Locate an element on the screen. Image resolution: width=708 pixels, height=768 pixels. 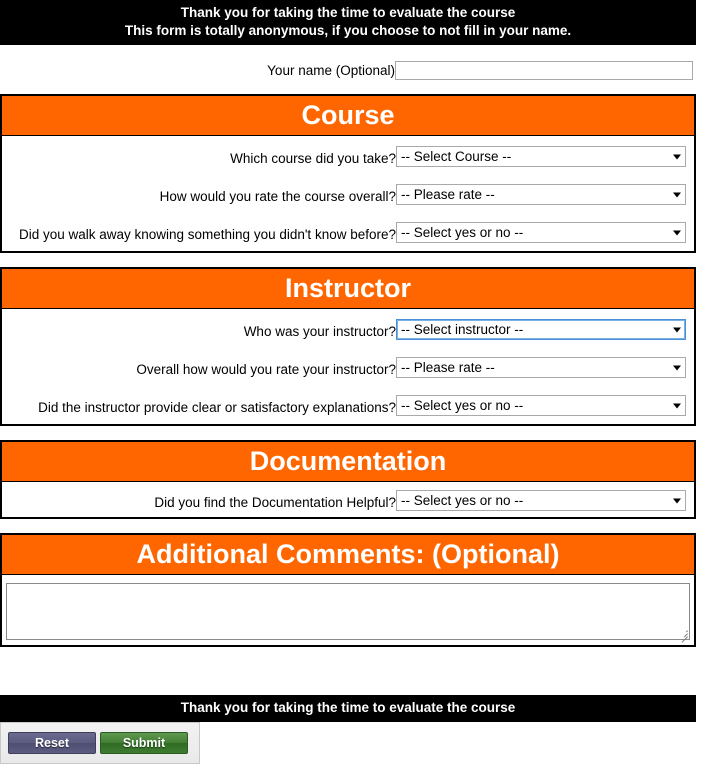
section-documentation-title: Documentation is located at coordinates (348, 462).